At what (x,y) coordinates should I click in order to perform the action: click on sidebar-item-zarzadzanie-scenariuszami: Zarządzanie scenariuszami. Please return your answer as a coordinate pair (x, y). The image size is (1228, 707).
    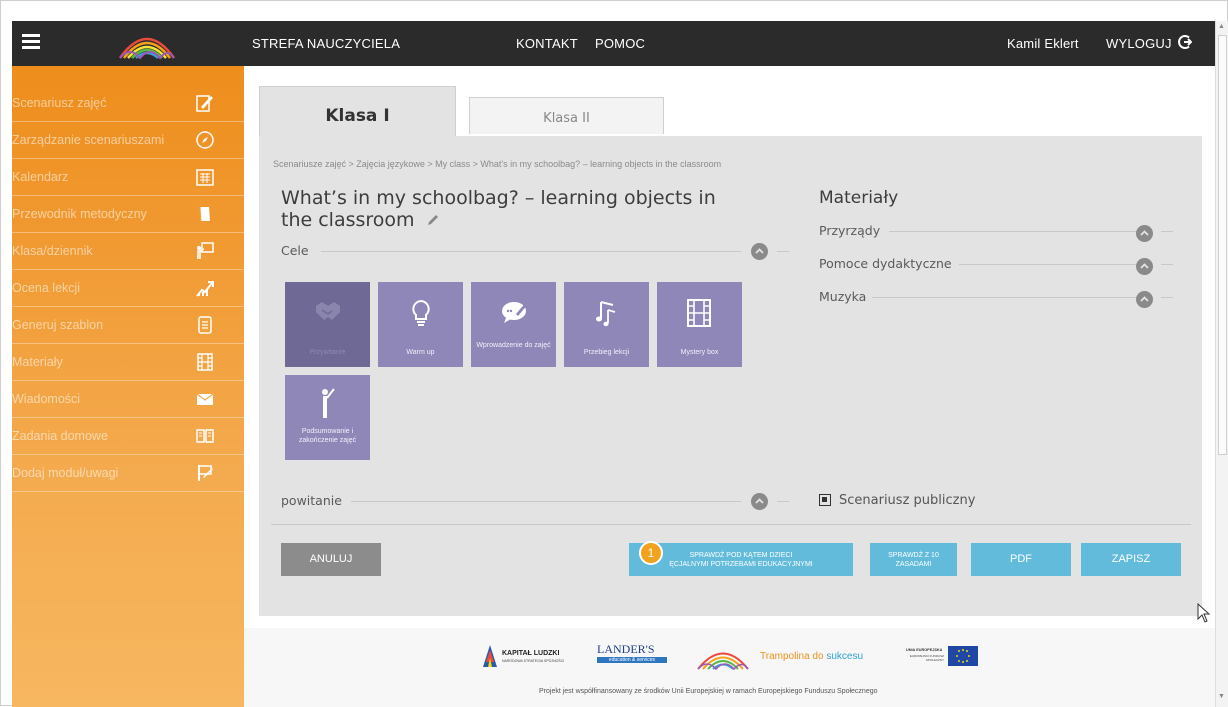
    Looking at the image, I should click on (128, 140).